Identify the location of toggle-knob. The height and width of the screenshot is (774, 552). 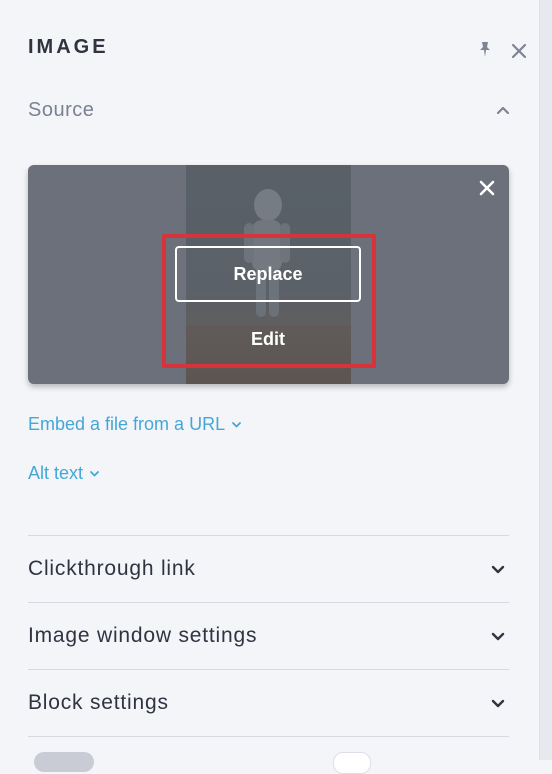
(352, 763).